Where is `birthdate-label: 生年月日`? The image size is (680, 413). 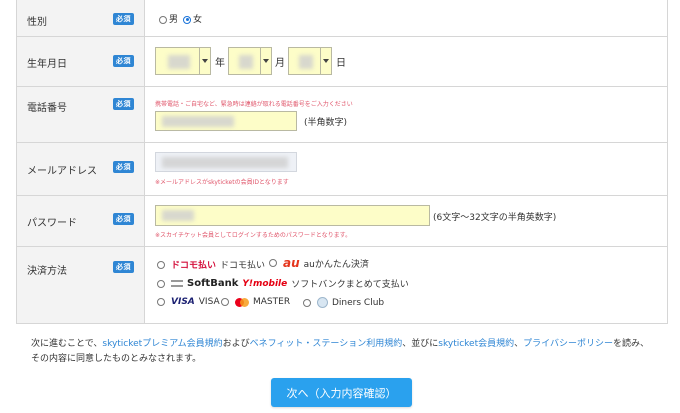
birthdate-label: 生年月日 is located at coordinates (47, 64).